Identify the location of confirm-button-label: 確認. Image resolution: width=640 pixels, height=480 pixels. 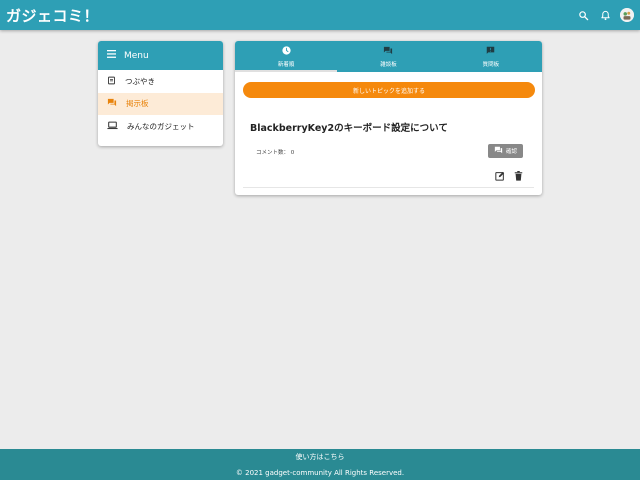
(511, 152).